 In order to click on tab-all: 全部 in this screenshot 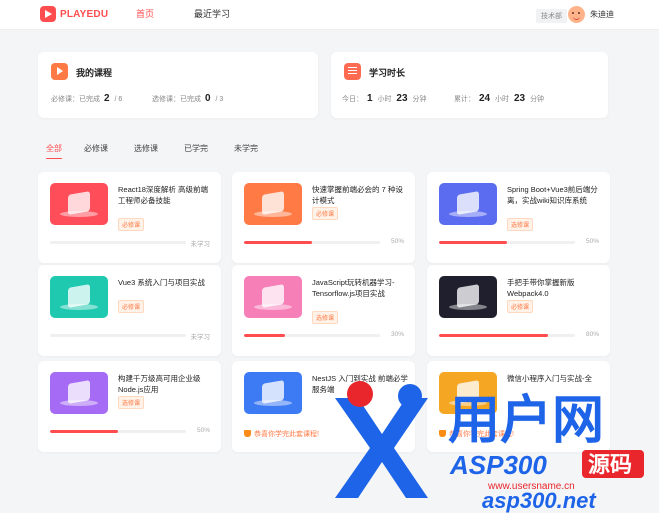, I will do `click(54, 151)`.